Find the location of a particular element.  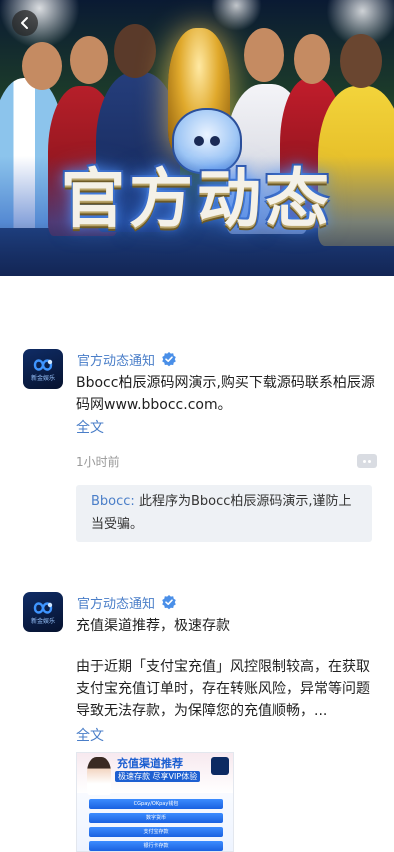

back-button is located at coordinates (25, 23).